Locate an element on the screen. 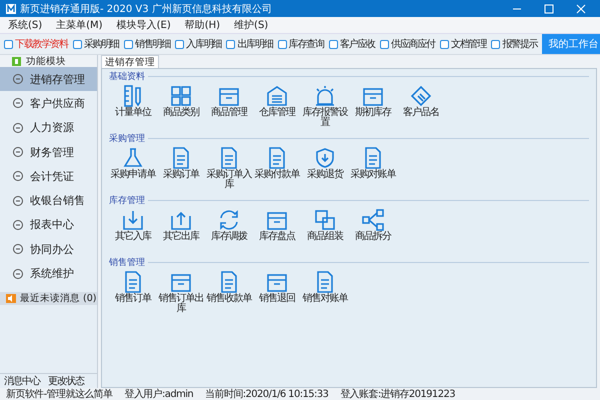 The height and width of the screenshot is (400, 600). section-title: 销售管理 is located at coordinates (127, 262).